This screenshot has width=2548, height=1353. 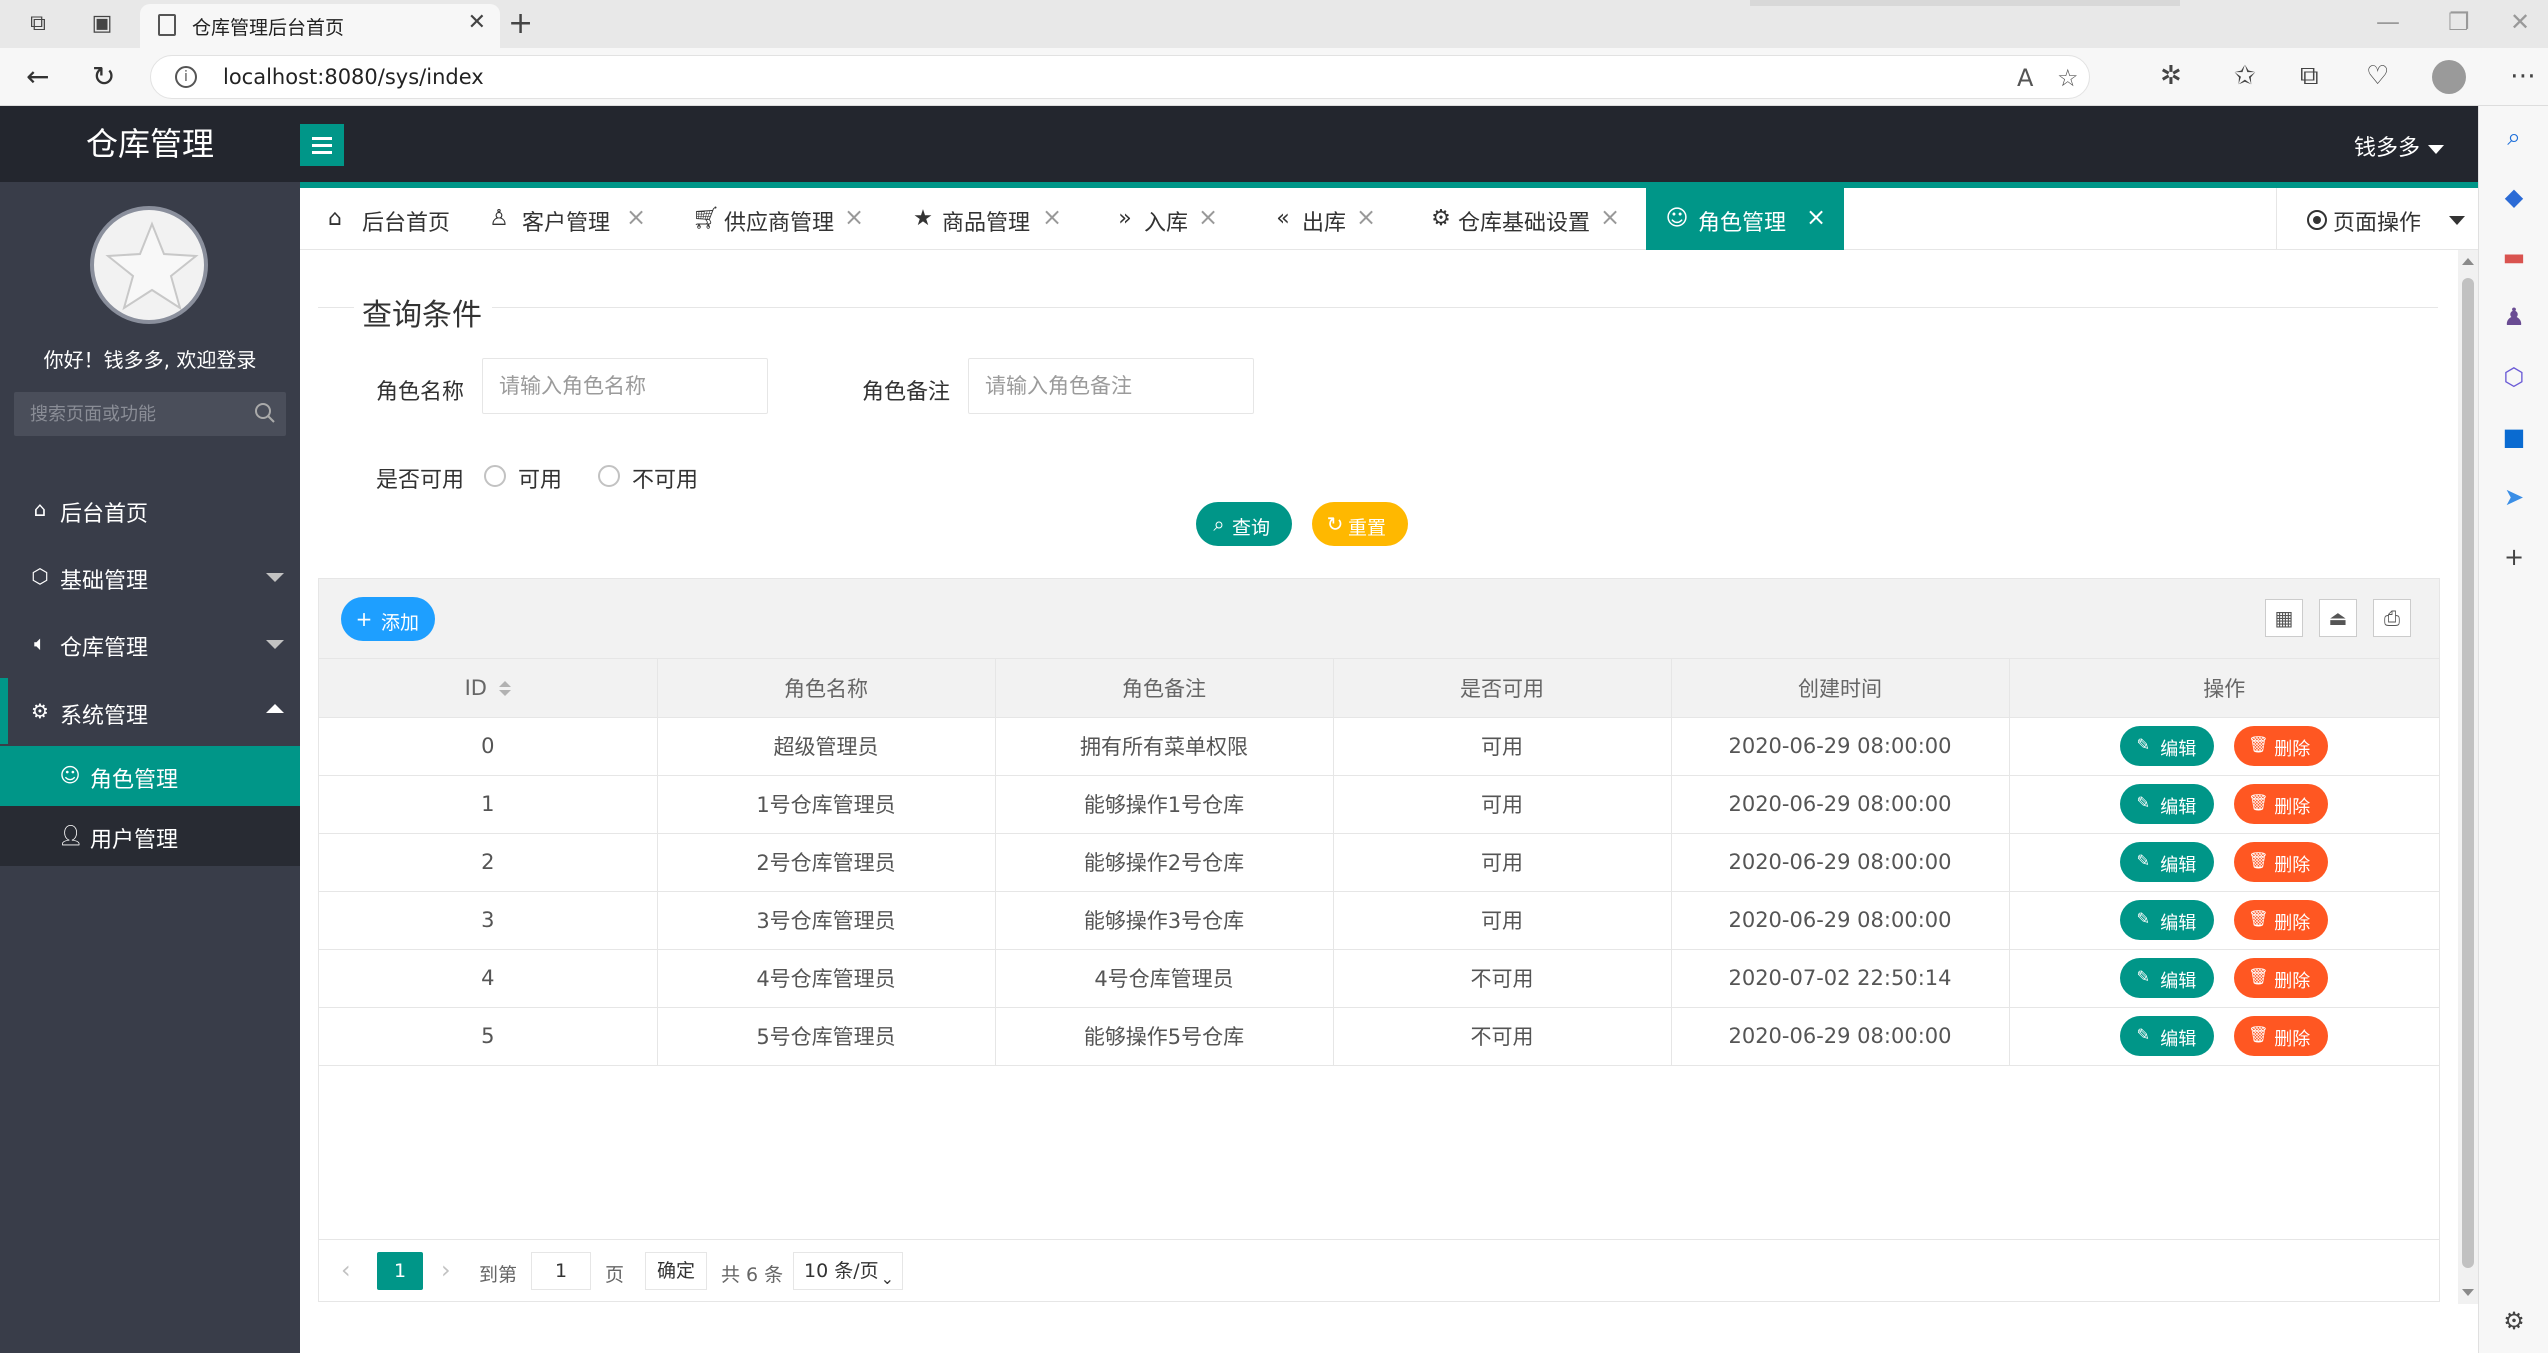 What do you see at coordinates (388, 619) in the screenshot?
I see `add-button: + 添加` at bounding box center [388, 619].